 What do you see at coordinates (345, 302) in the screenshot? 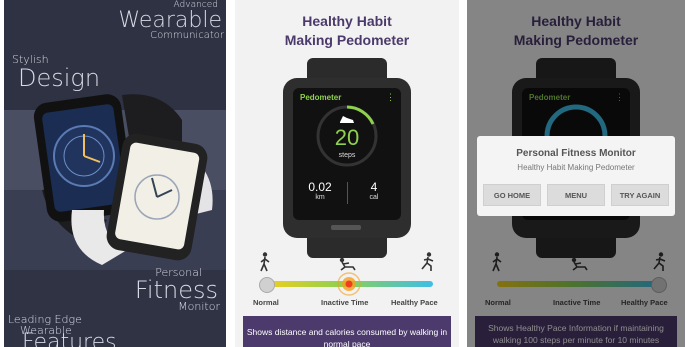
I see `label-inactive-time: Inactive Time` at bounding box center [345, 302].